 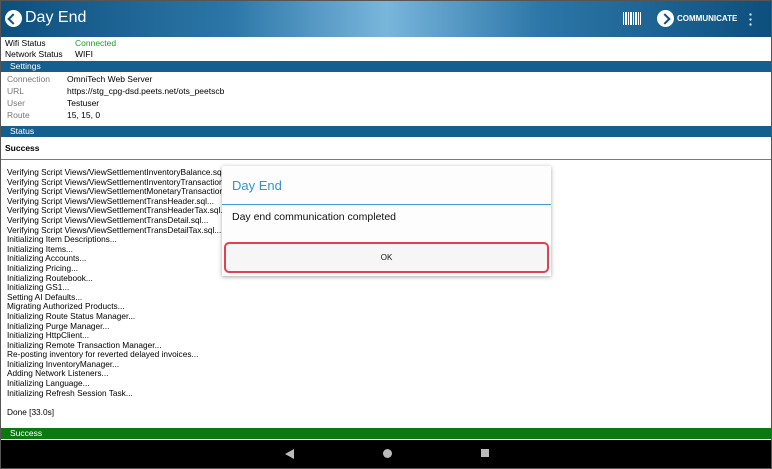 What do you see at coordinates (386, 204) in the screenshot?
I see `dialog-divider` at bounding box center [386, 204].